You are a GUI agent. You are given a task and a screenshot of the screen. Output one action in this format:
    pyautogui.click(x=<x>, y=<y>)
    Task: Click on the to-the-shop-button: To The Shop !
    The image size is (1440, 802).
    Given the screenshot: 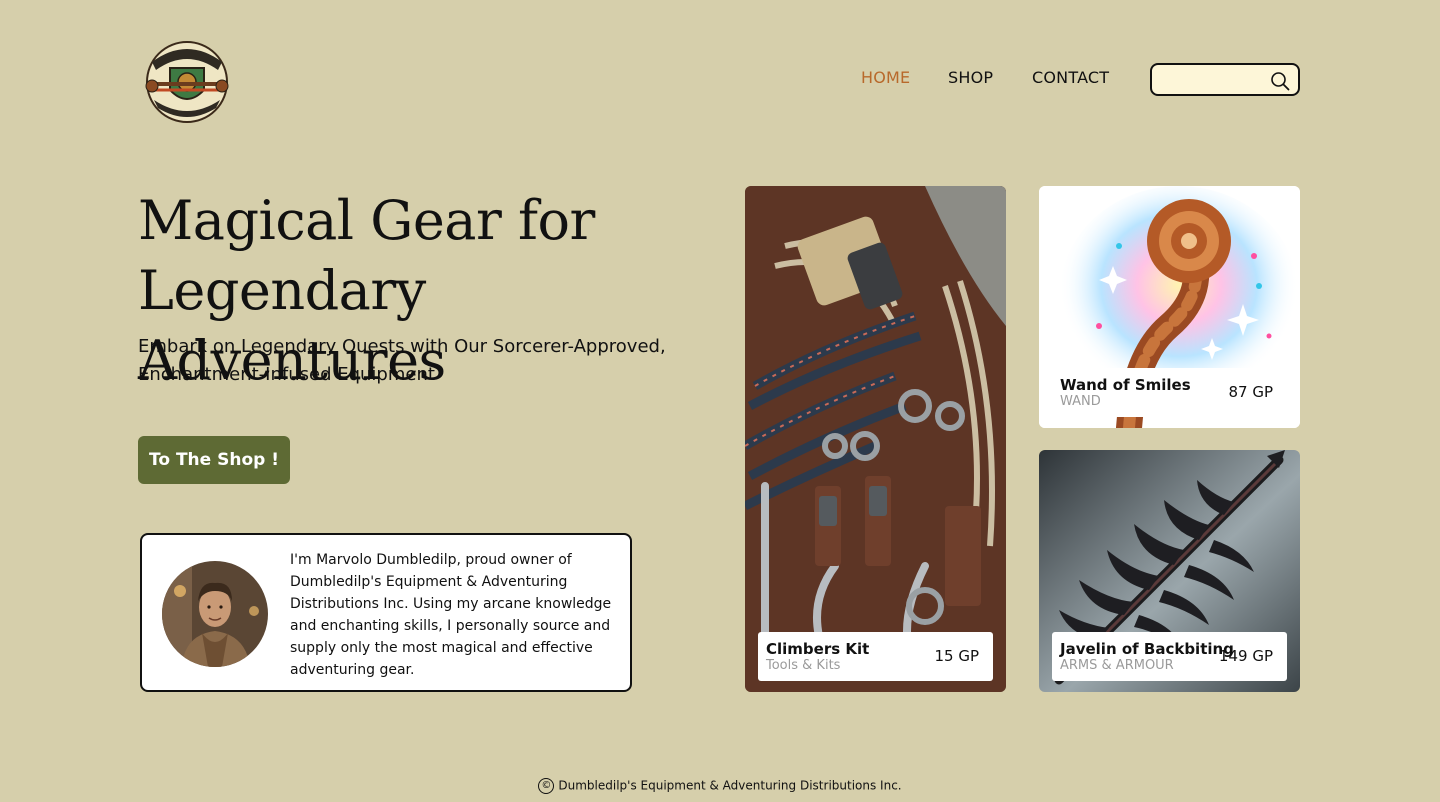 What is the action you would take?
    pyautogui.click(x=214, y=460)
    